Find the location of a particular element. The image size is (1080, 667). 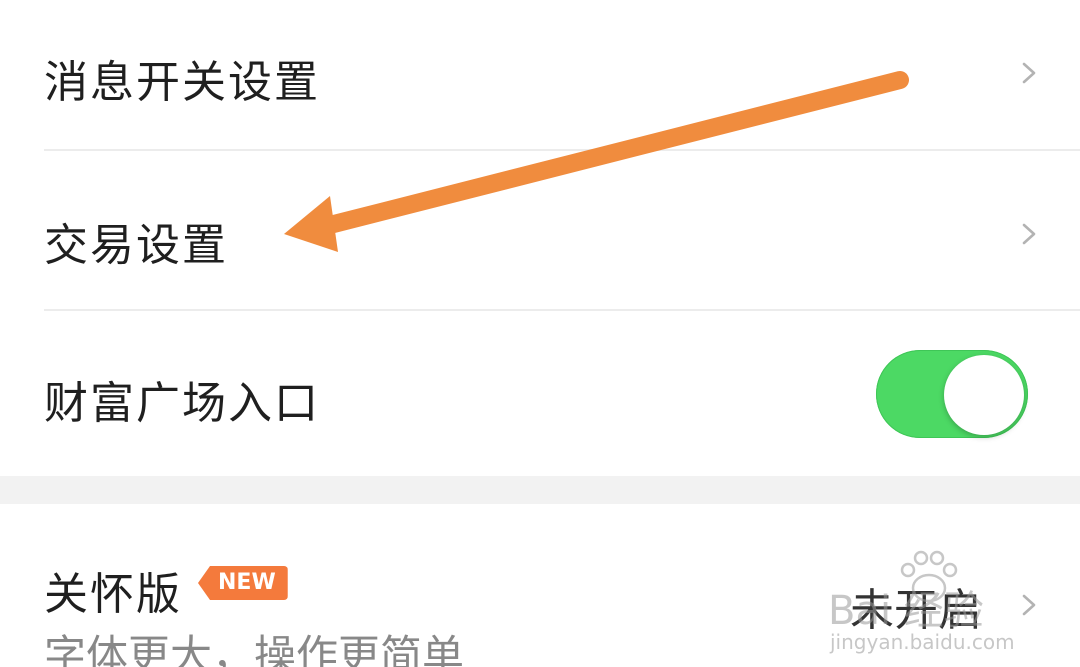

section-separator is located at coordinates (540, 490).